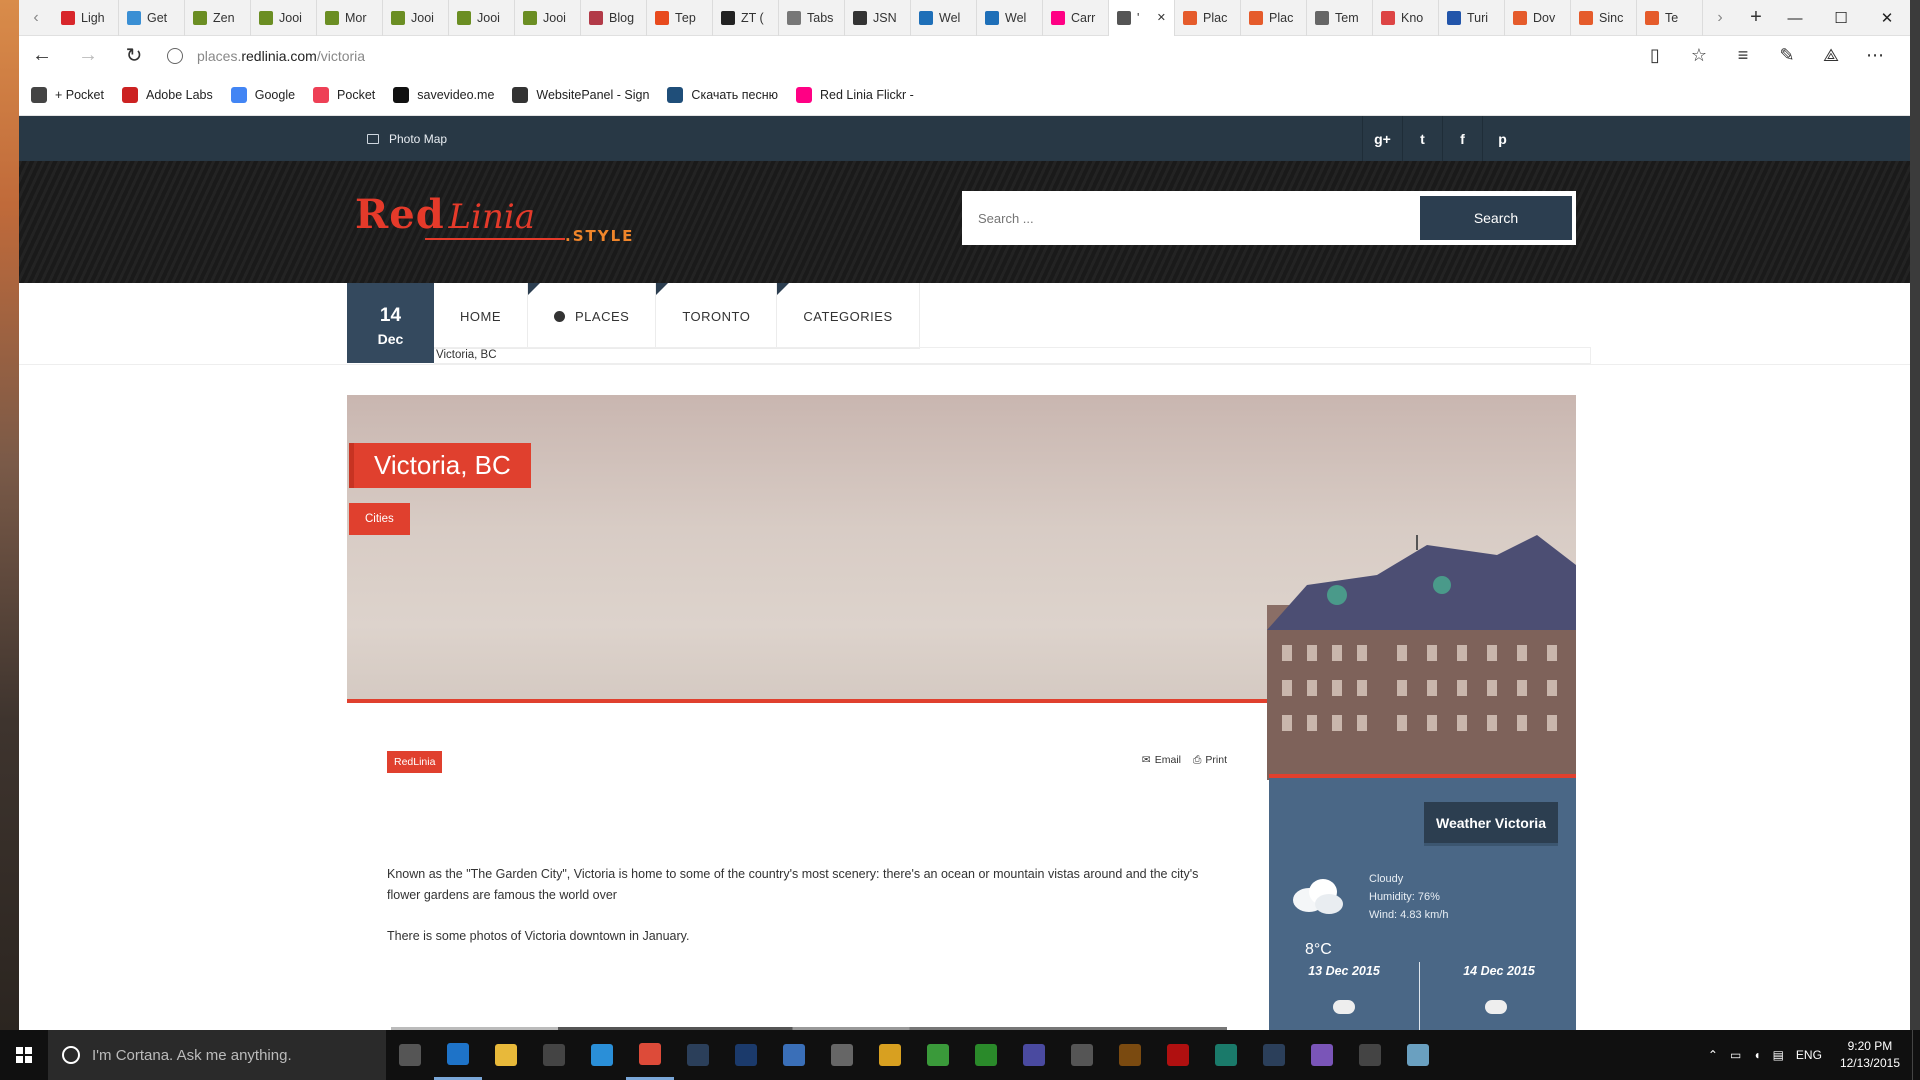  I want to click on taskbar-app-filezilla, so click(1178, 1055).